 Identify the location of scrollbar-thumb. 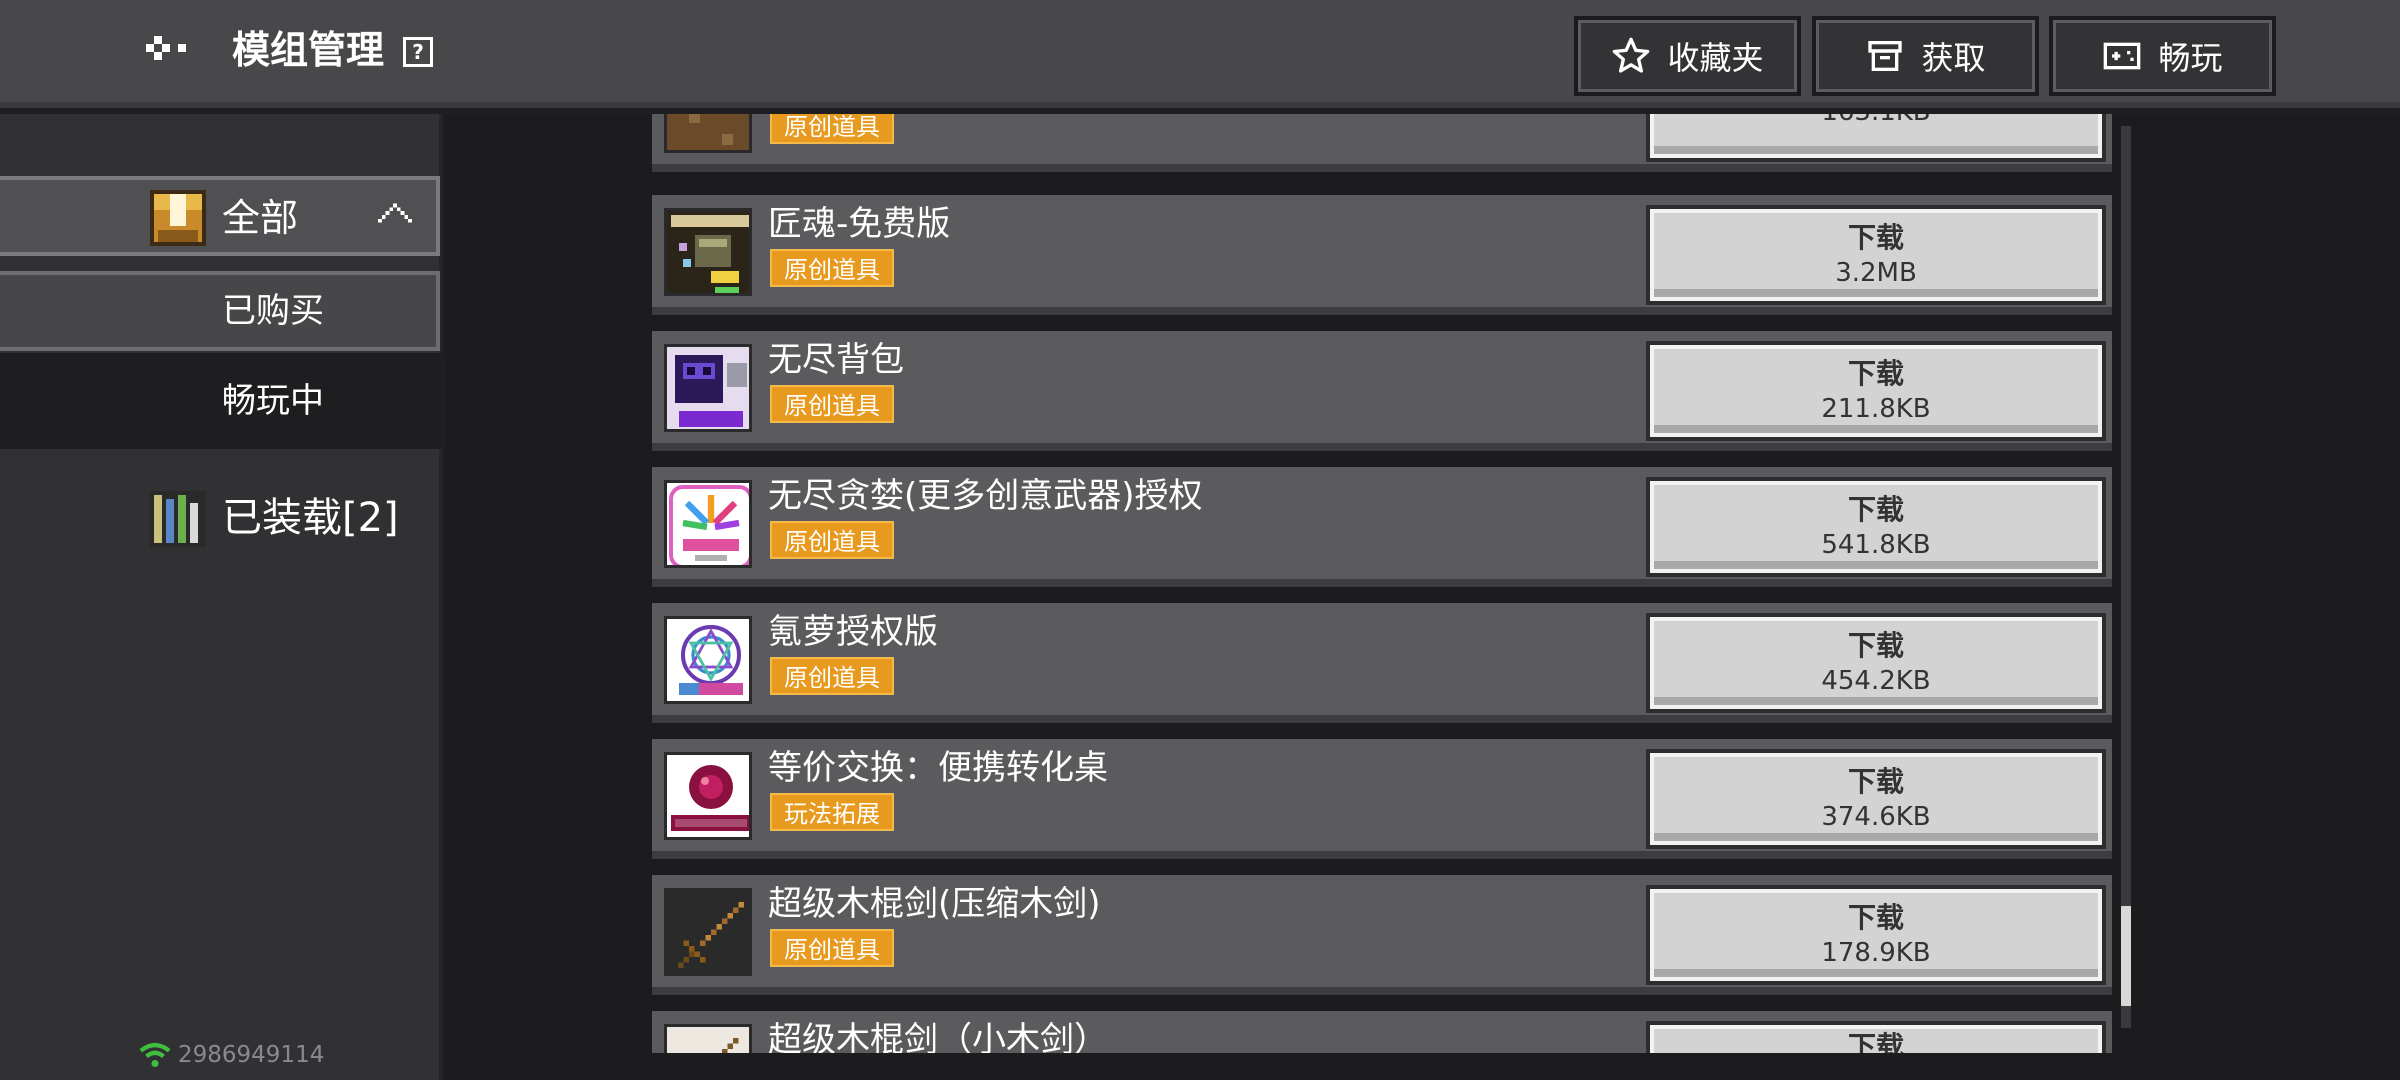
(2126, 956).